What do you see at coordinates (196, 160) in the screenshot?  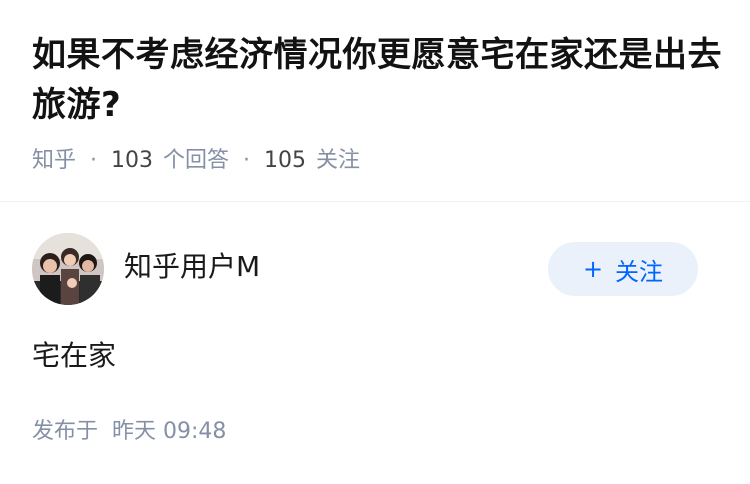 I see `answer-count-label: 个回答` at bounding box center [196, 160].